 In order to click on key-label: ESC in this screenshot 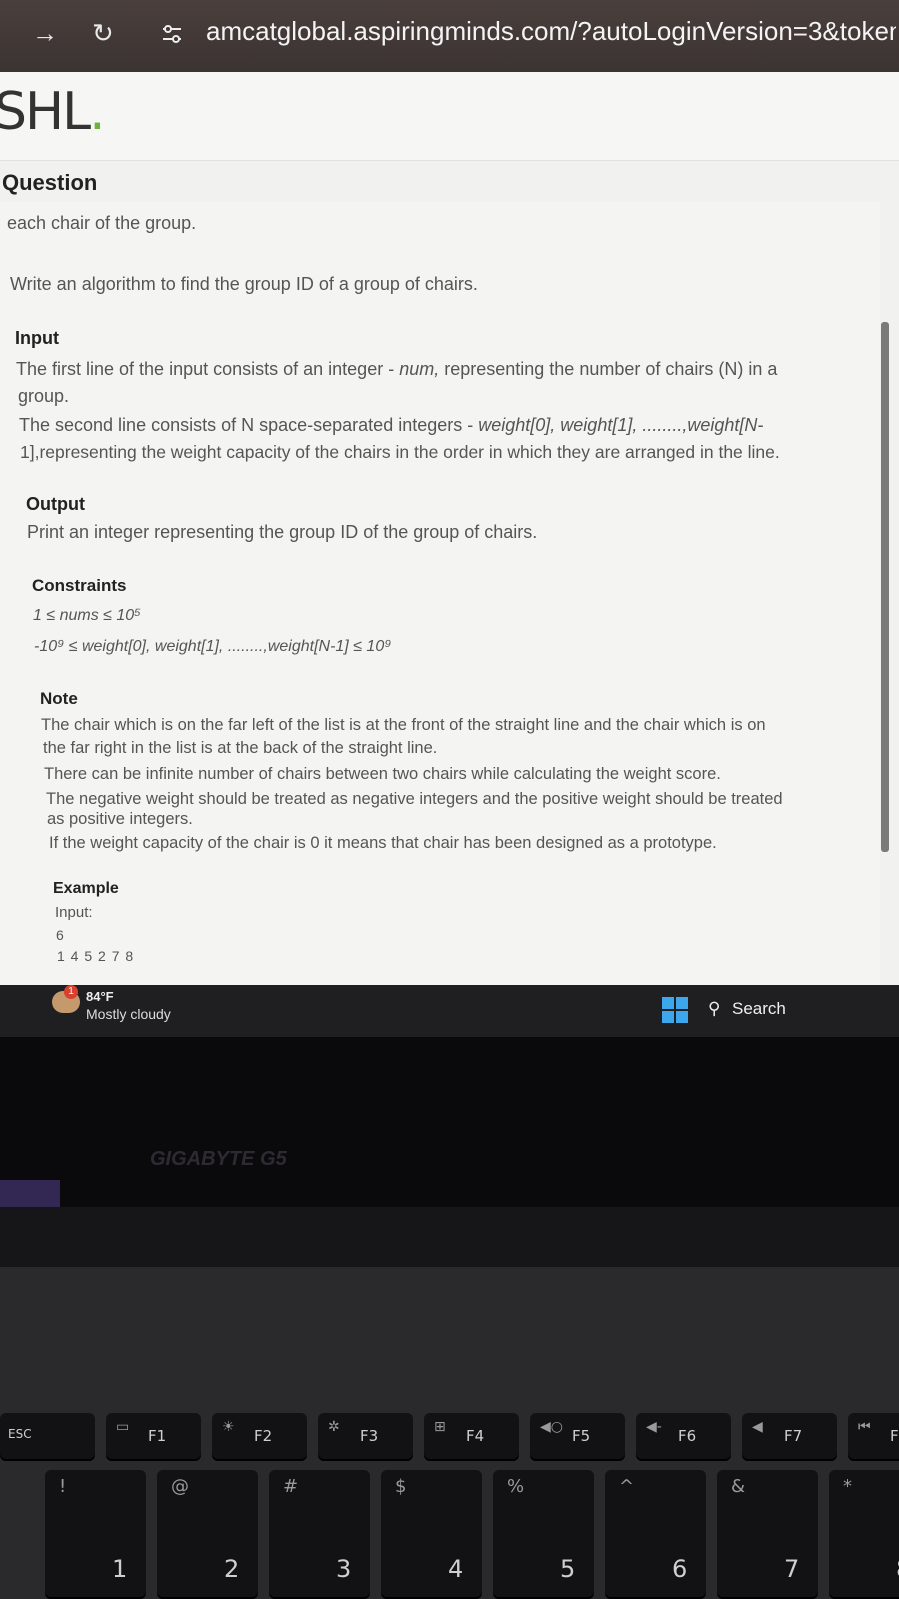, I will do `click(20, 1434)`.